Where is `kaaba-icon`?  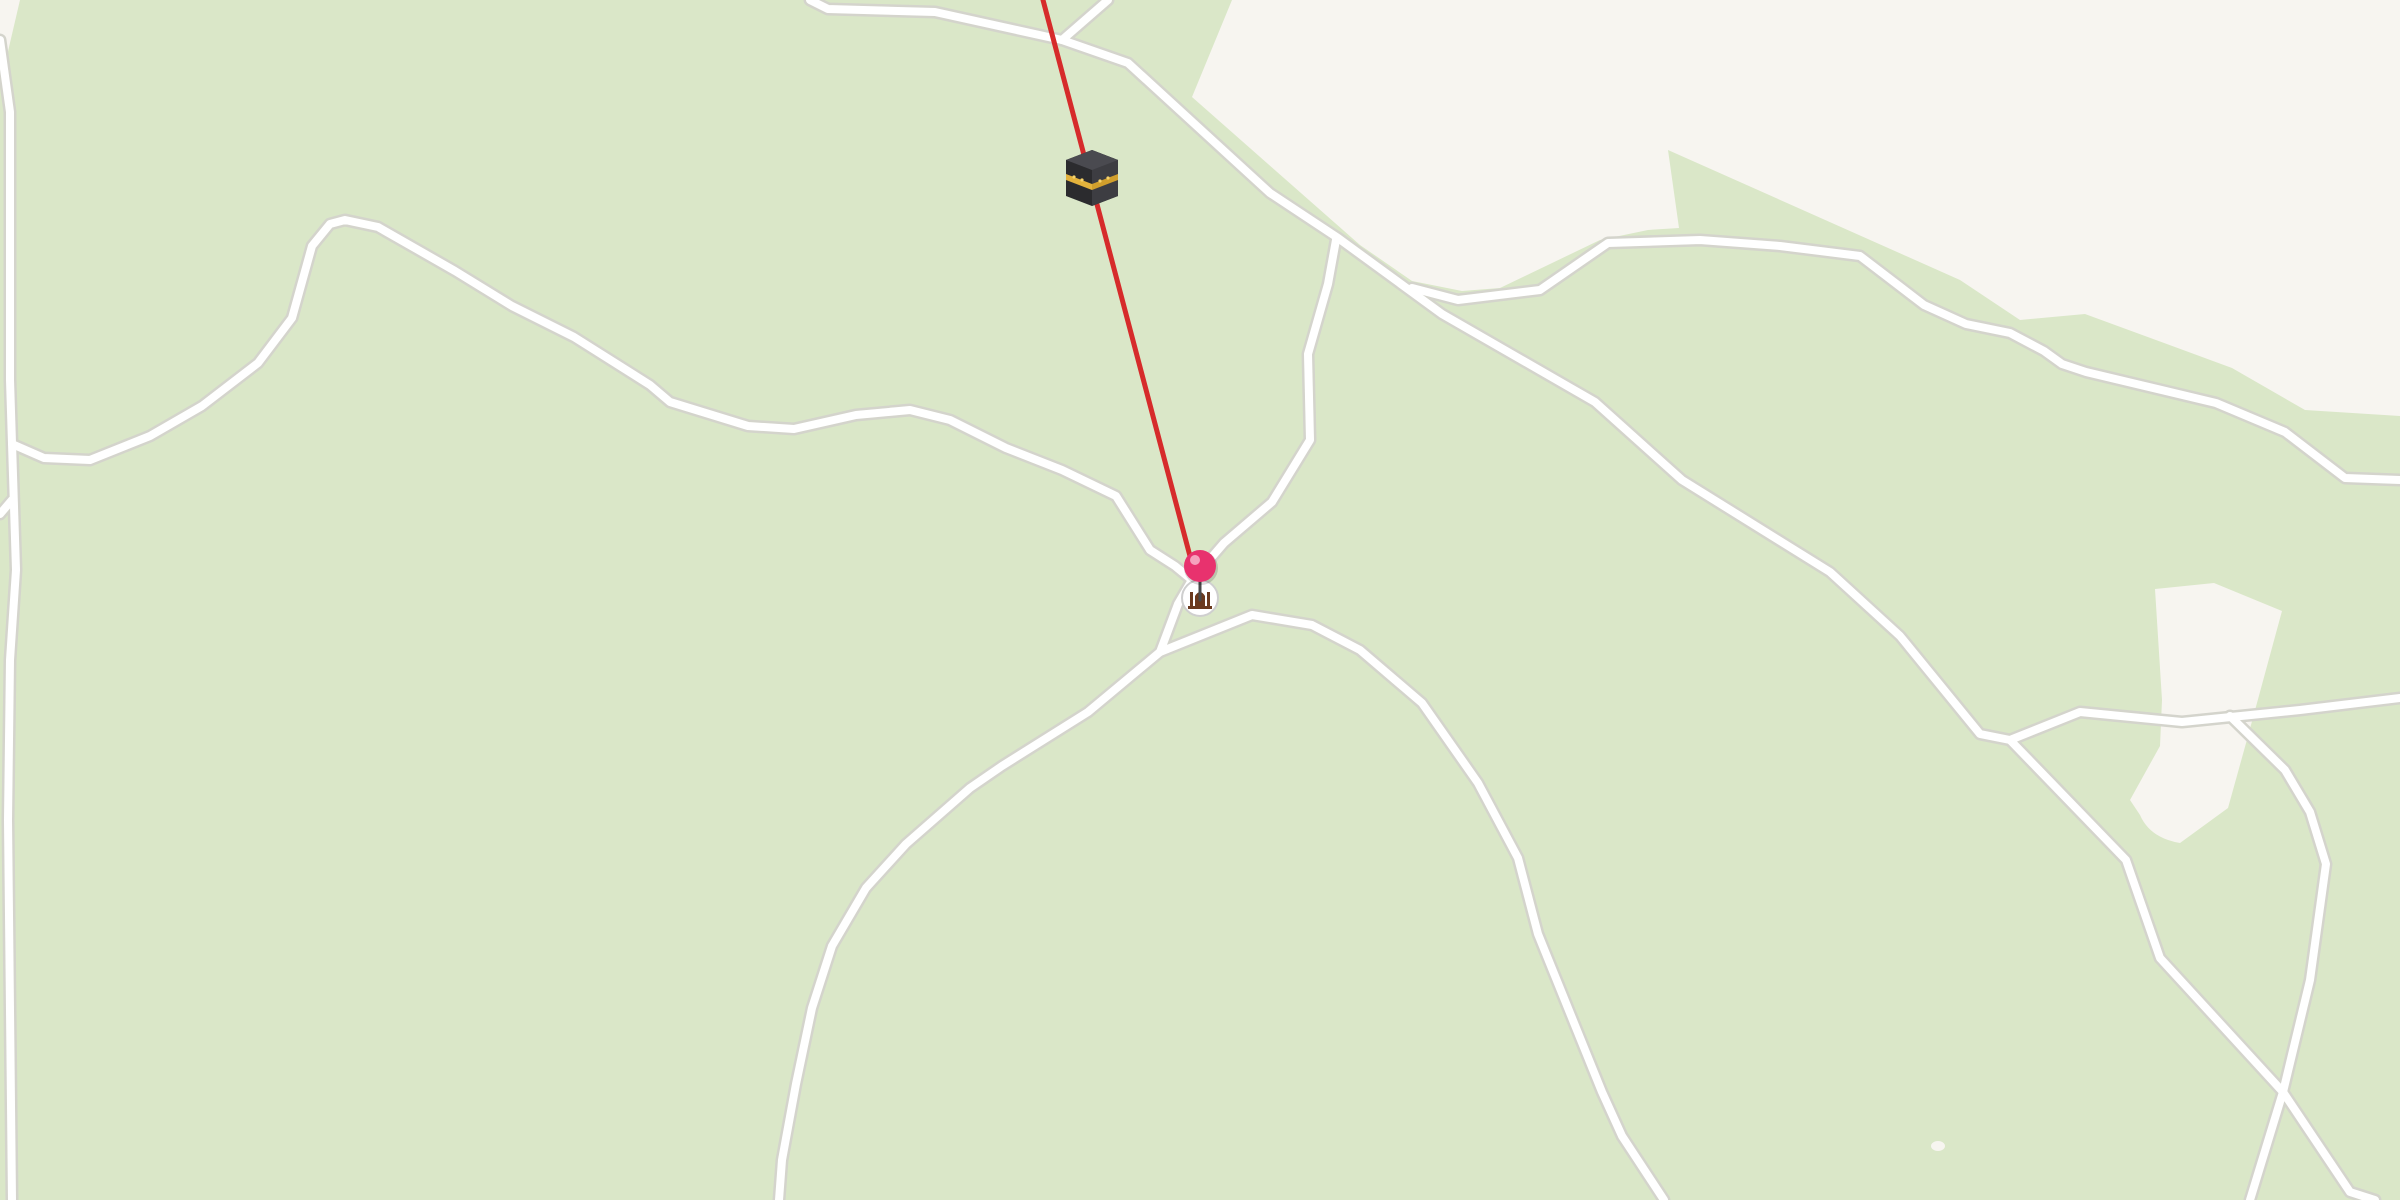 kaaba-icon is located at coordinates (1092, 178).